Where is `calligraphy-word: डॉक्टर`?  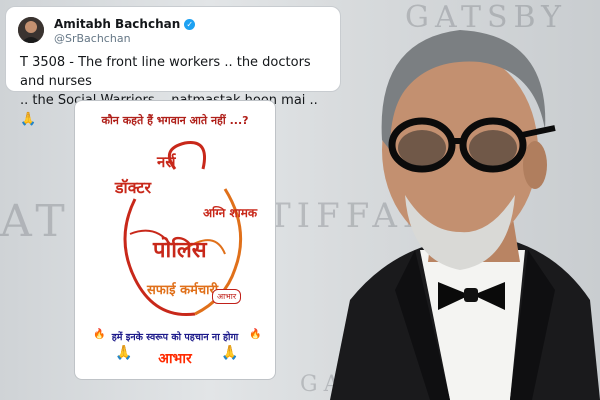
calligraphy-word: डॉक्टर is located at coordinates (133, 187).